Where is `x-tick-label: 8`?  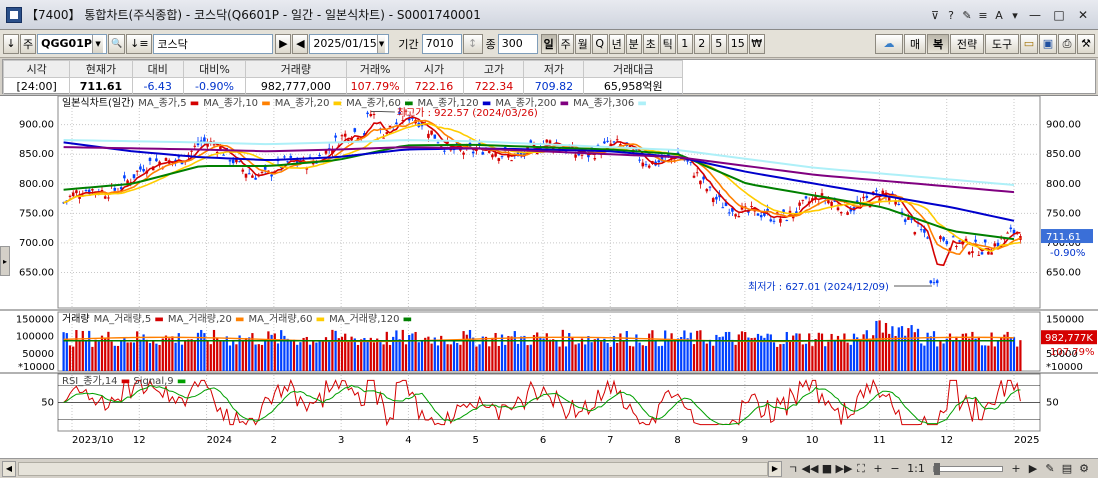
x-tick-label: 8 is located at coordinates (677, 440).